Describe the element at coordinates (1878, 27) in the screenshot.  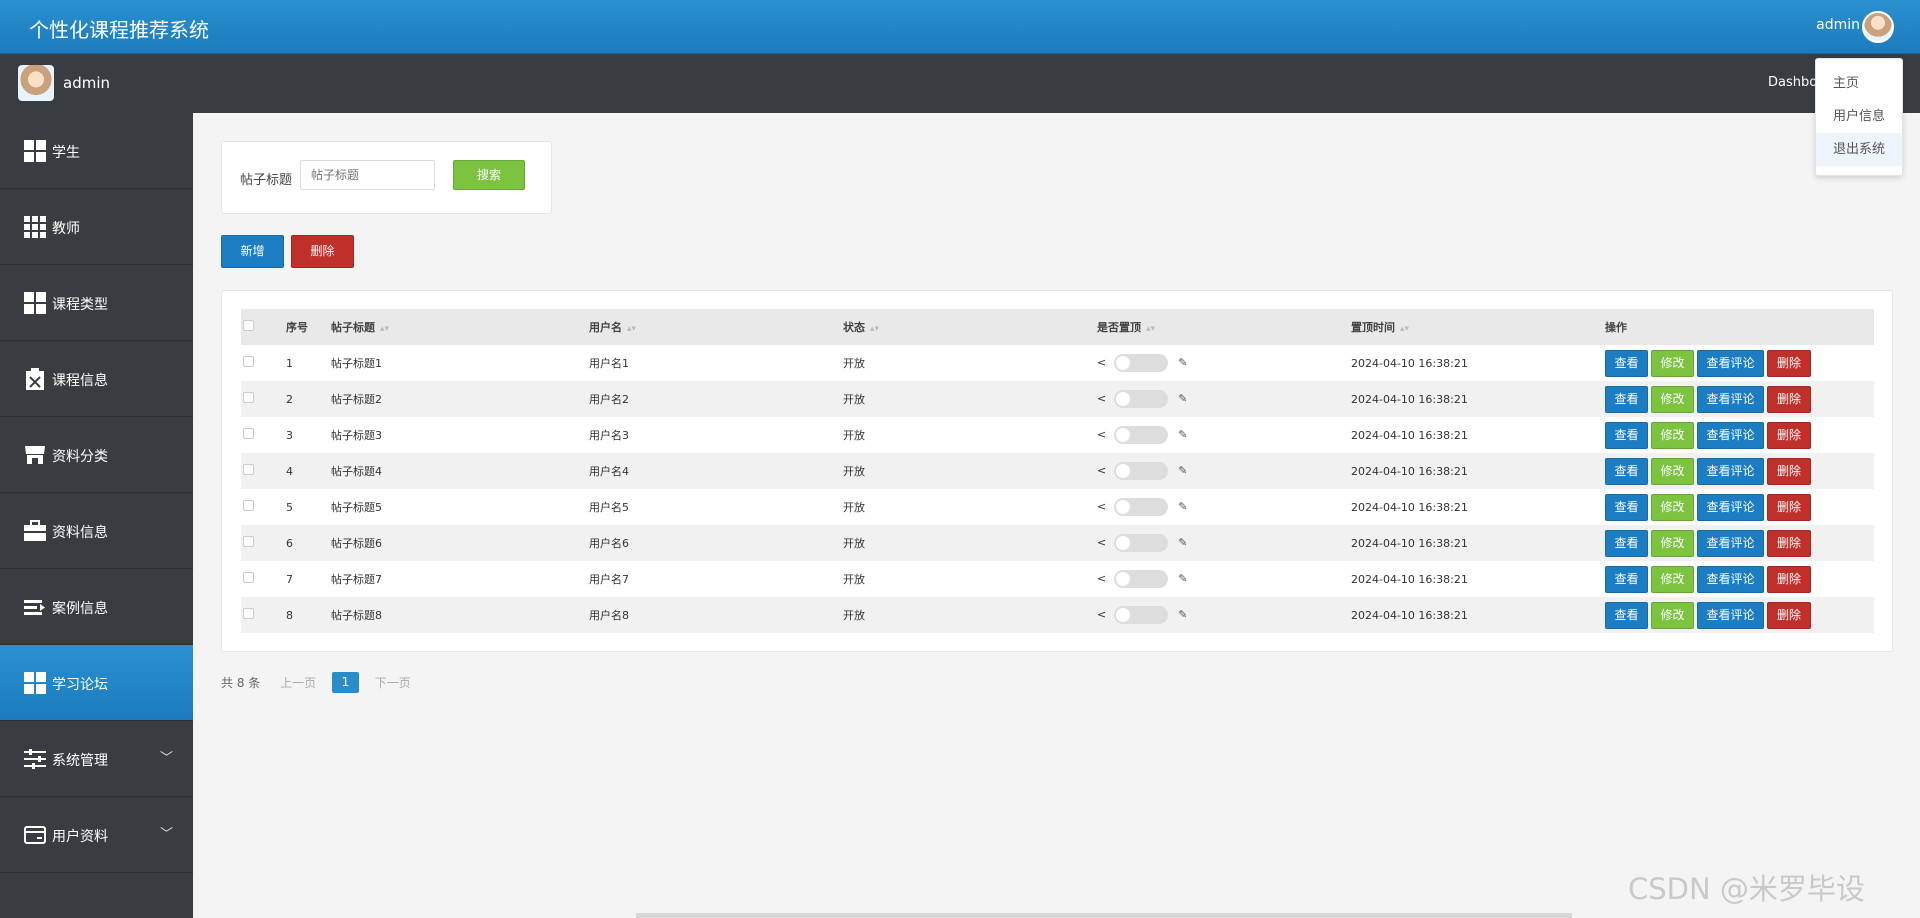
I see `top-avatar` at that location.